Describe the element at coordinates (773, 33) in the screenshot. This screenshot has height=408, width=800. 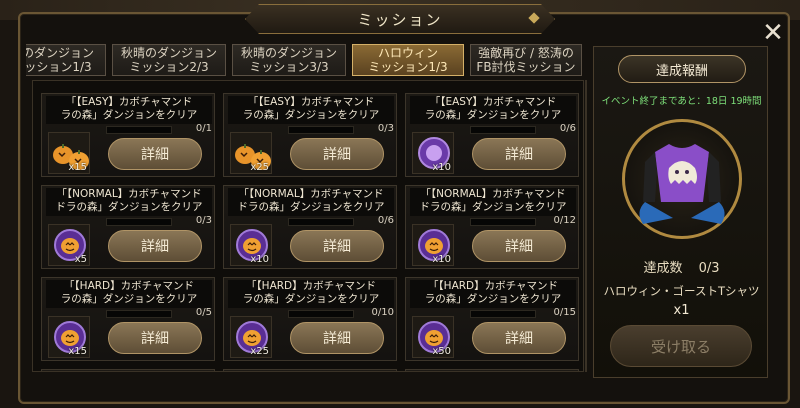
I see `close-icon: ✕` at that location.